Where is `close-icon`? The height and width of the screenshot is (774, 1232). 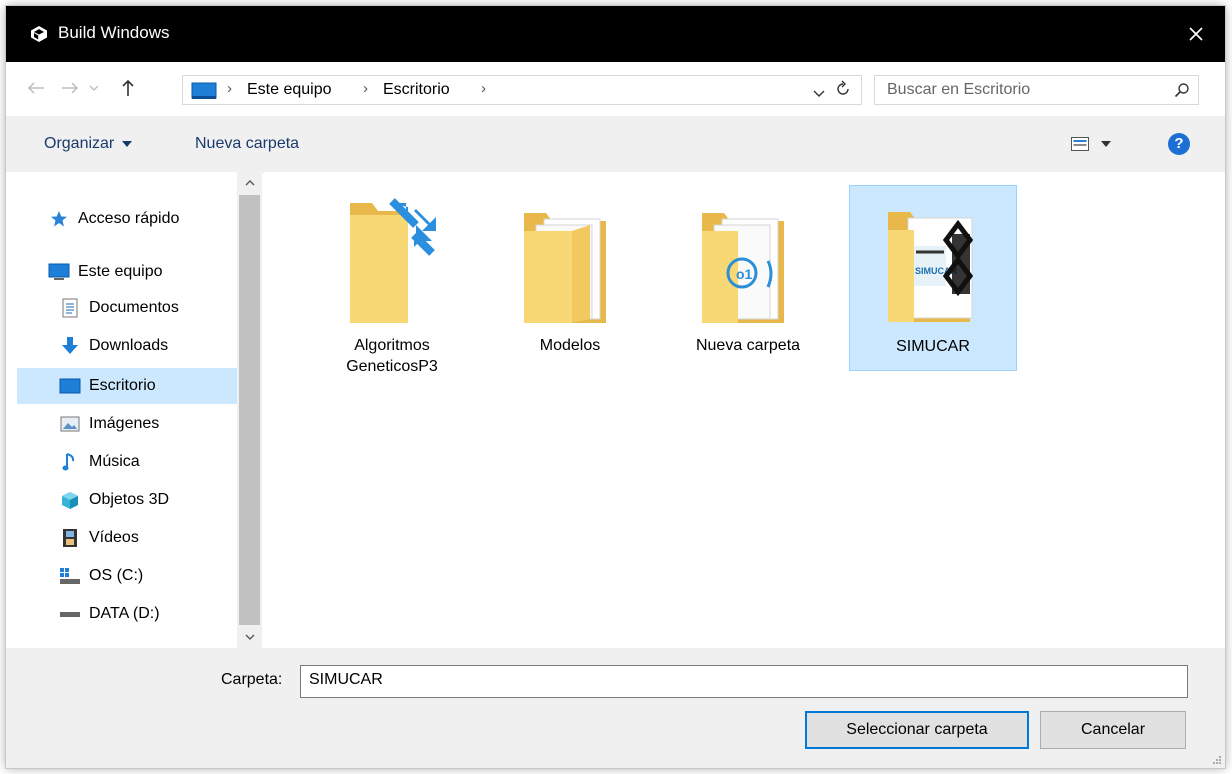
close-icon is located at coordinates (1196, 34).